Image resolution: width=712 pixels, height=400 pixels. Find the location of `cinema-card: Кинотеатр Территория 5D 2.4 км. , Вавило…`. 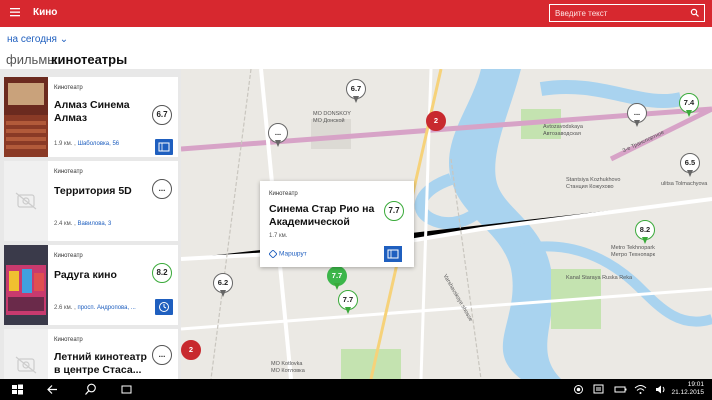

cinema-card: Кинотеатр Территория 5D 2.4 км. , Вавило… is located at coordinates (91, 201).